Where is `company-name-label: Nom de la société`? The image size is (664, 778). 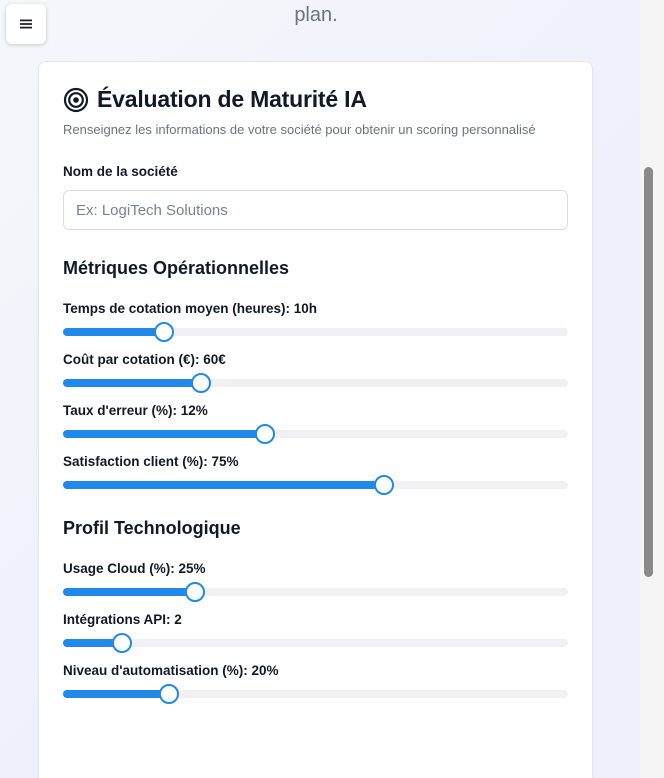 company-name-label: Nom de la société is located at coordinates (120, 171).